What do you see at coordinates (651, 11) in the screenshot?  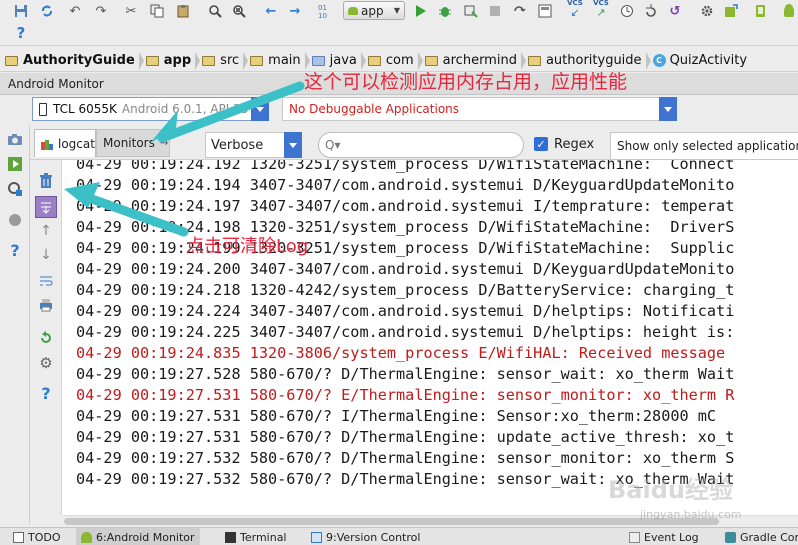 I see `revert-icon` at bounding box center [651, 11].